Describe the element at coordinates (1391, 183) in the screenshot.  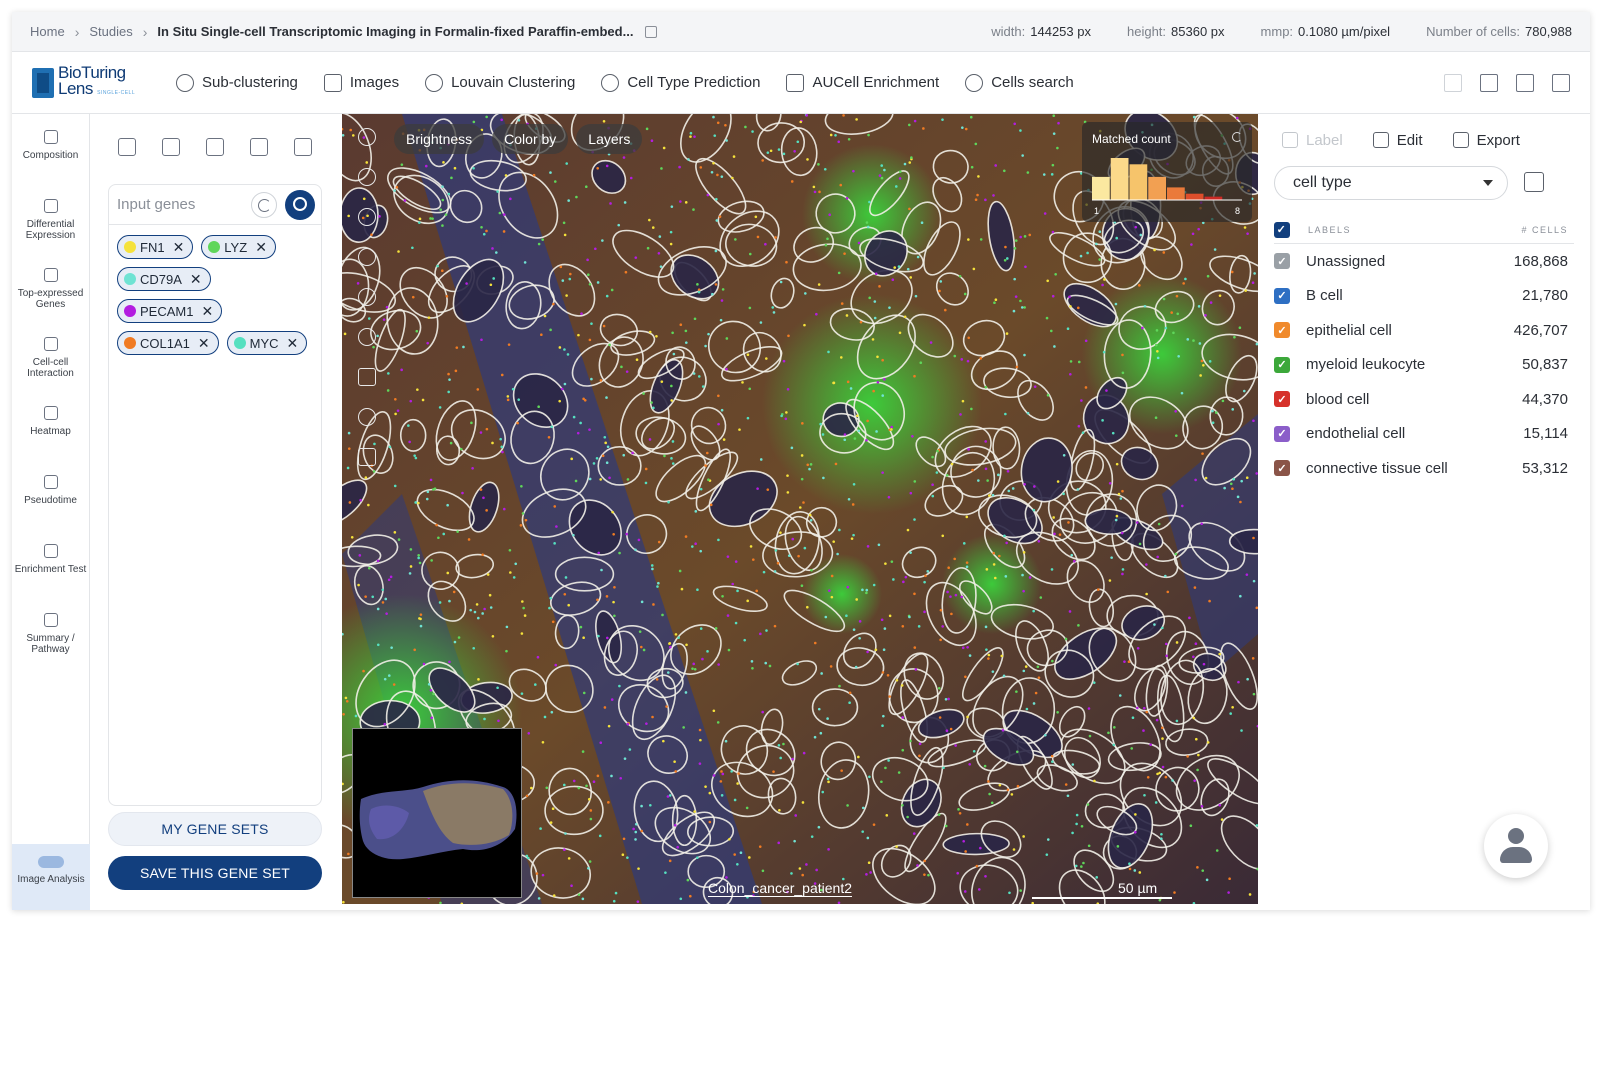
I see `metadata-select: cell type` at that location.